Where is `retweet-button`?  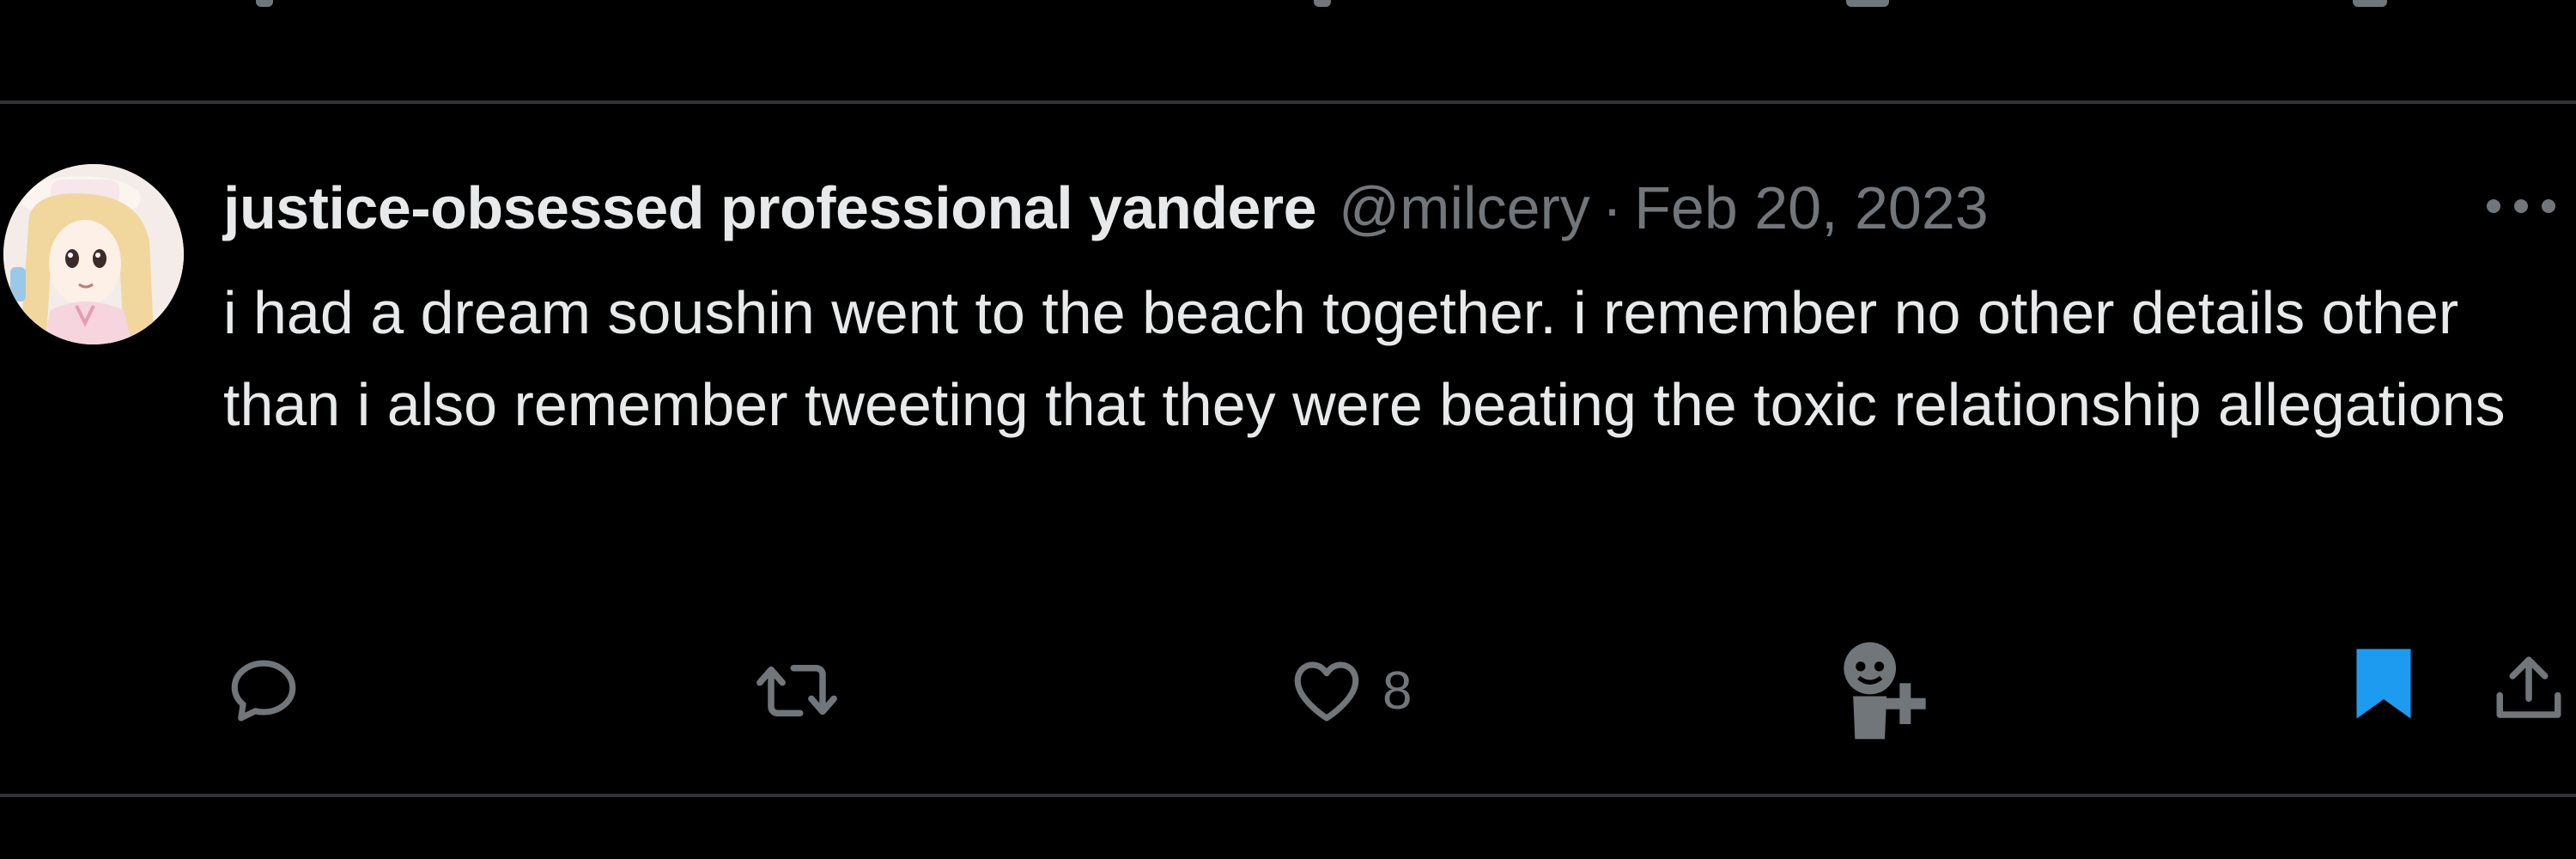
retweet-button is located at coordinates (797, 690).